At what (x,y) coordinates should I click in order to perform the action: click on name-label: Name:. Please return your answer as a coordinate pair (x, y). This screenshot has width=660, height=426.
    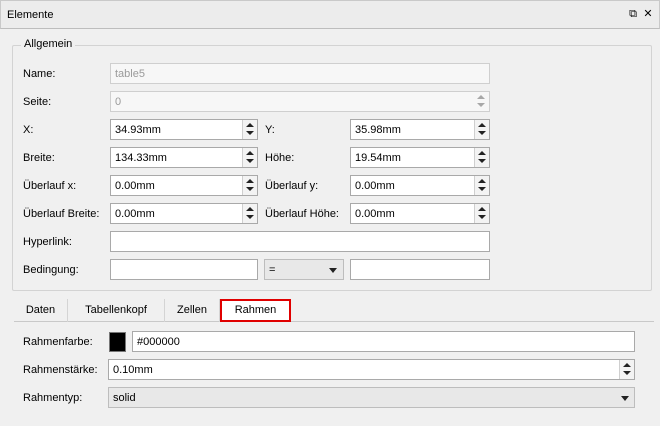
    Looking at the image, I should click on (39, 74).